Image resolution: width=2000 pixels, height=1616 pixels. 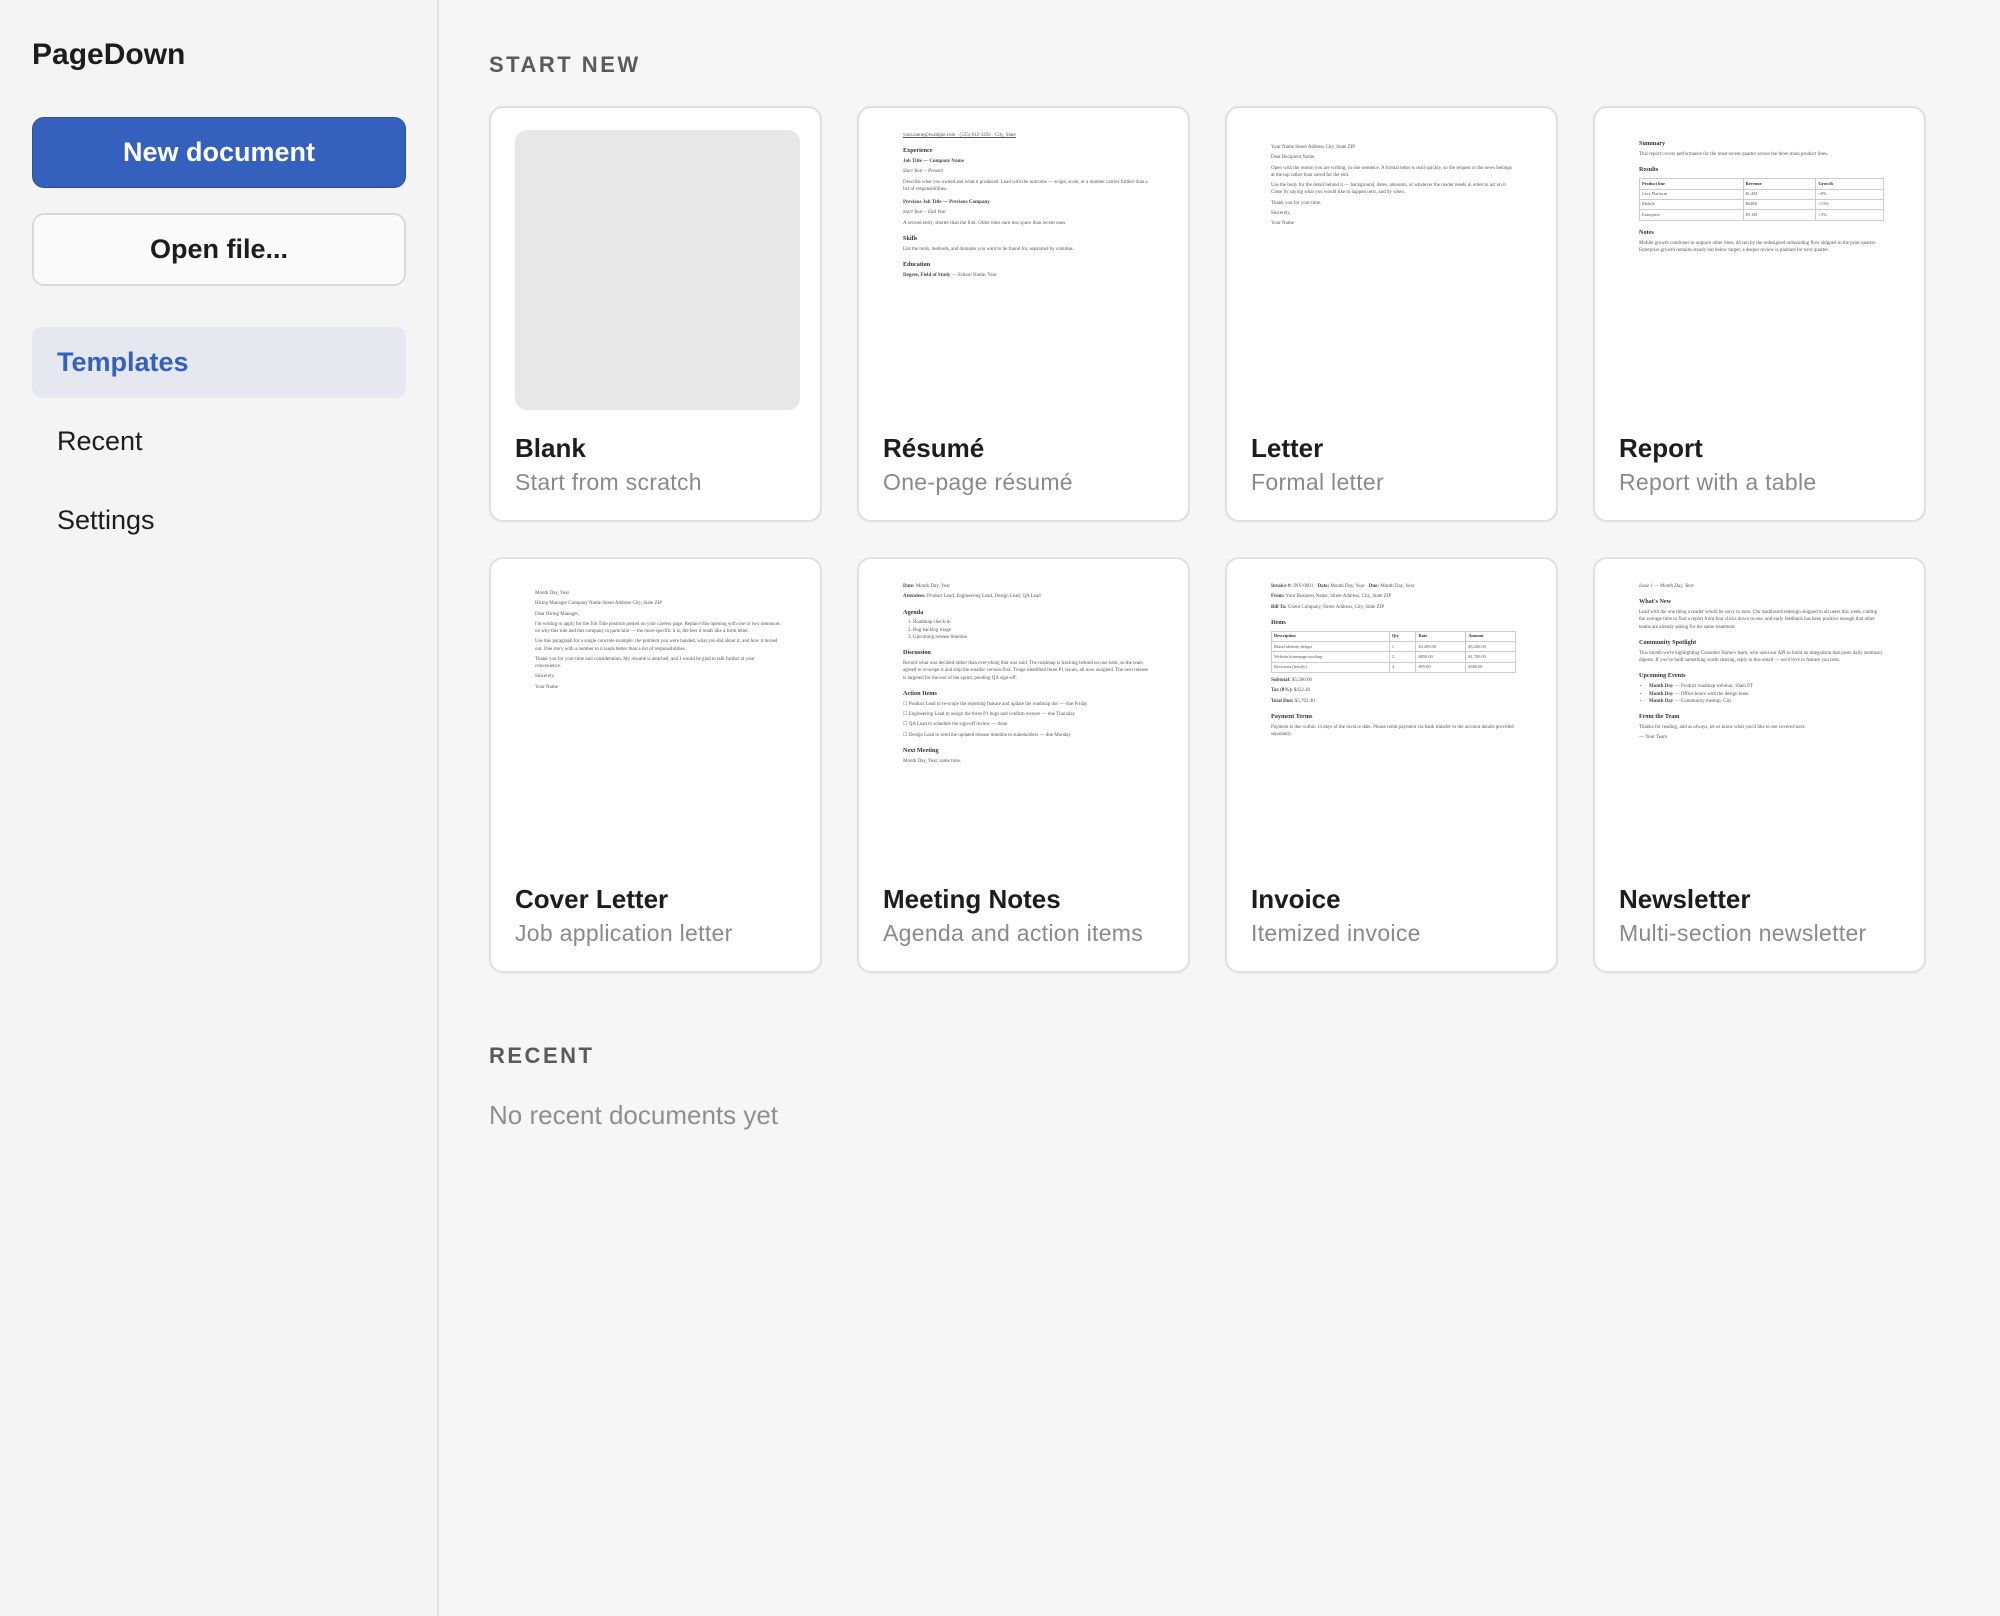 I want to click on preview-heading: Upcoming Events, so click(x=1662, y=676).